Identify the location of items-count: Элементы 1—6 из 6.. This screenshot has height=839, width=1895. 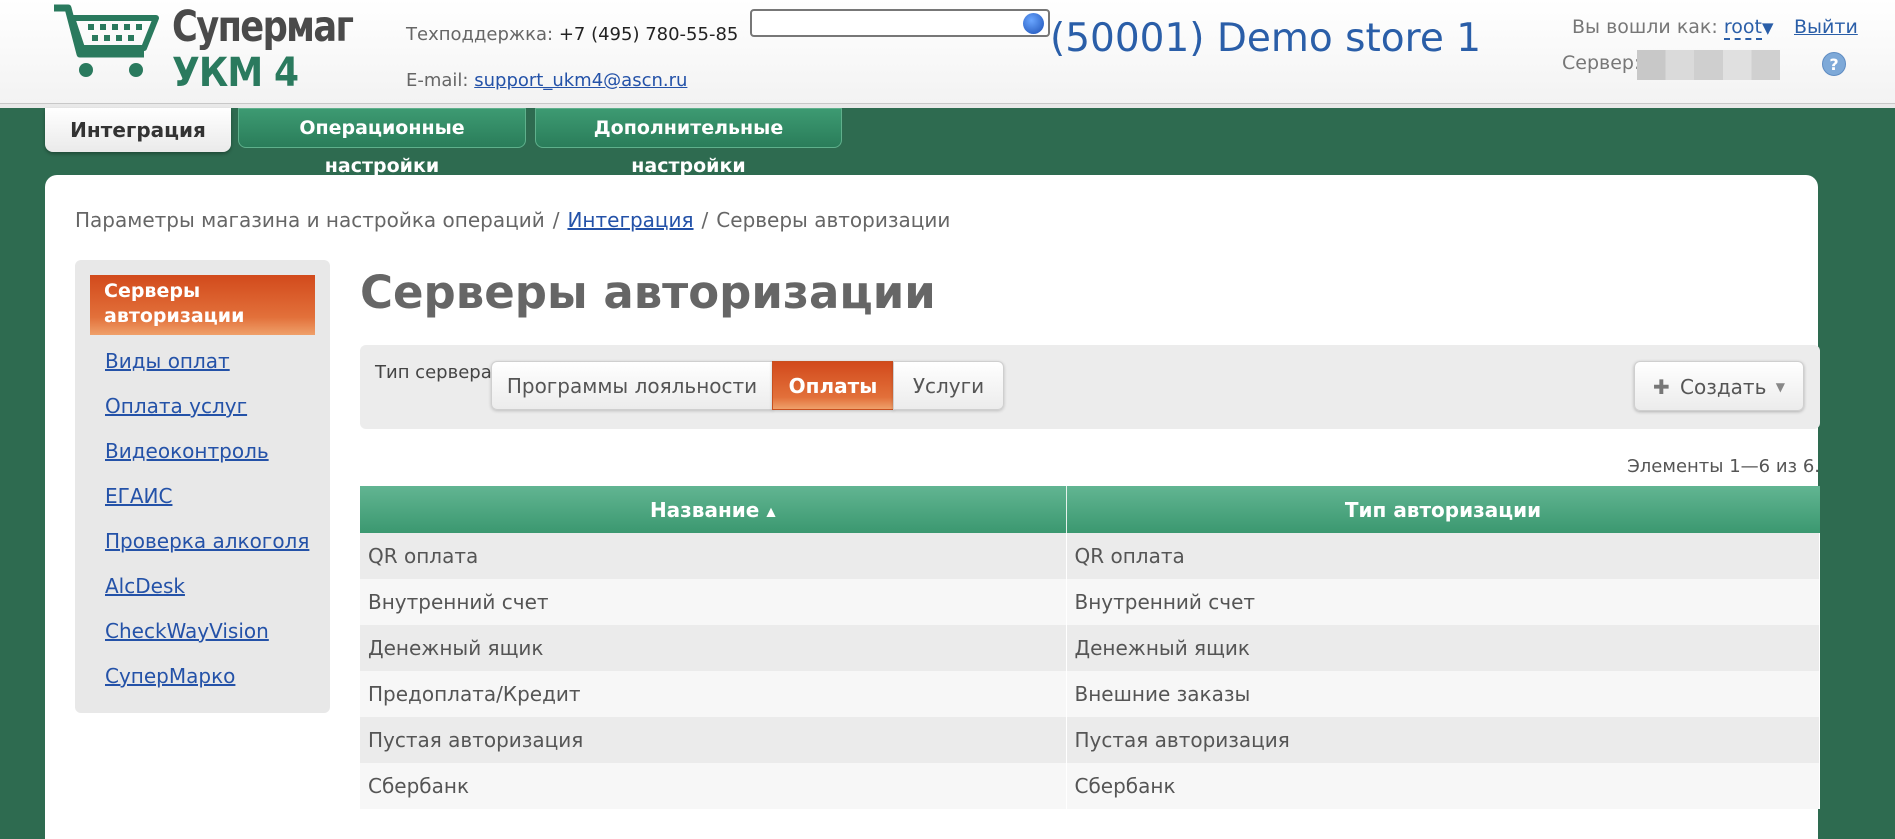
(1723, 466).